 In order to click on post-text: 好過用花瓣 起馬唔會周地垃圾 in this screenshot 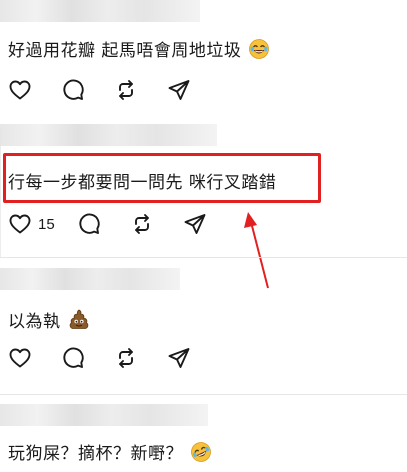, I will do `click(139, 50)`.